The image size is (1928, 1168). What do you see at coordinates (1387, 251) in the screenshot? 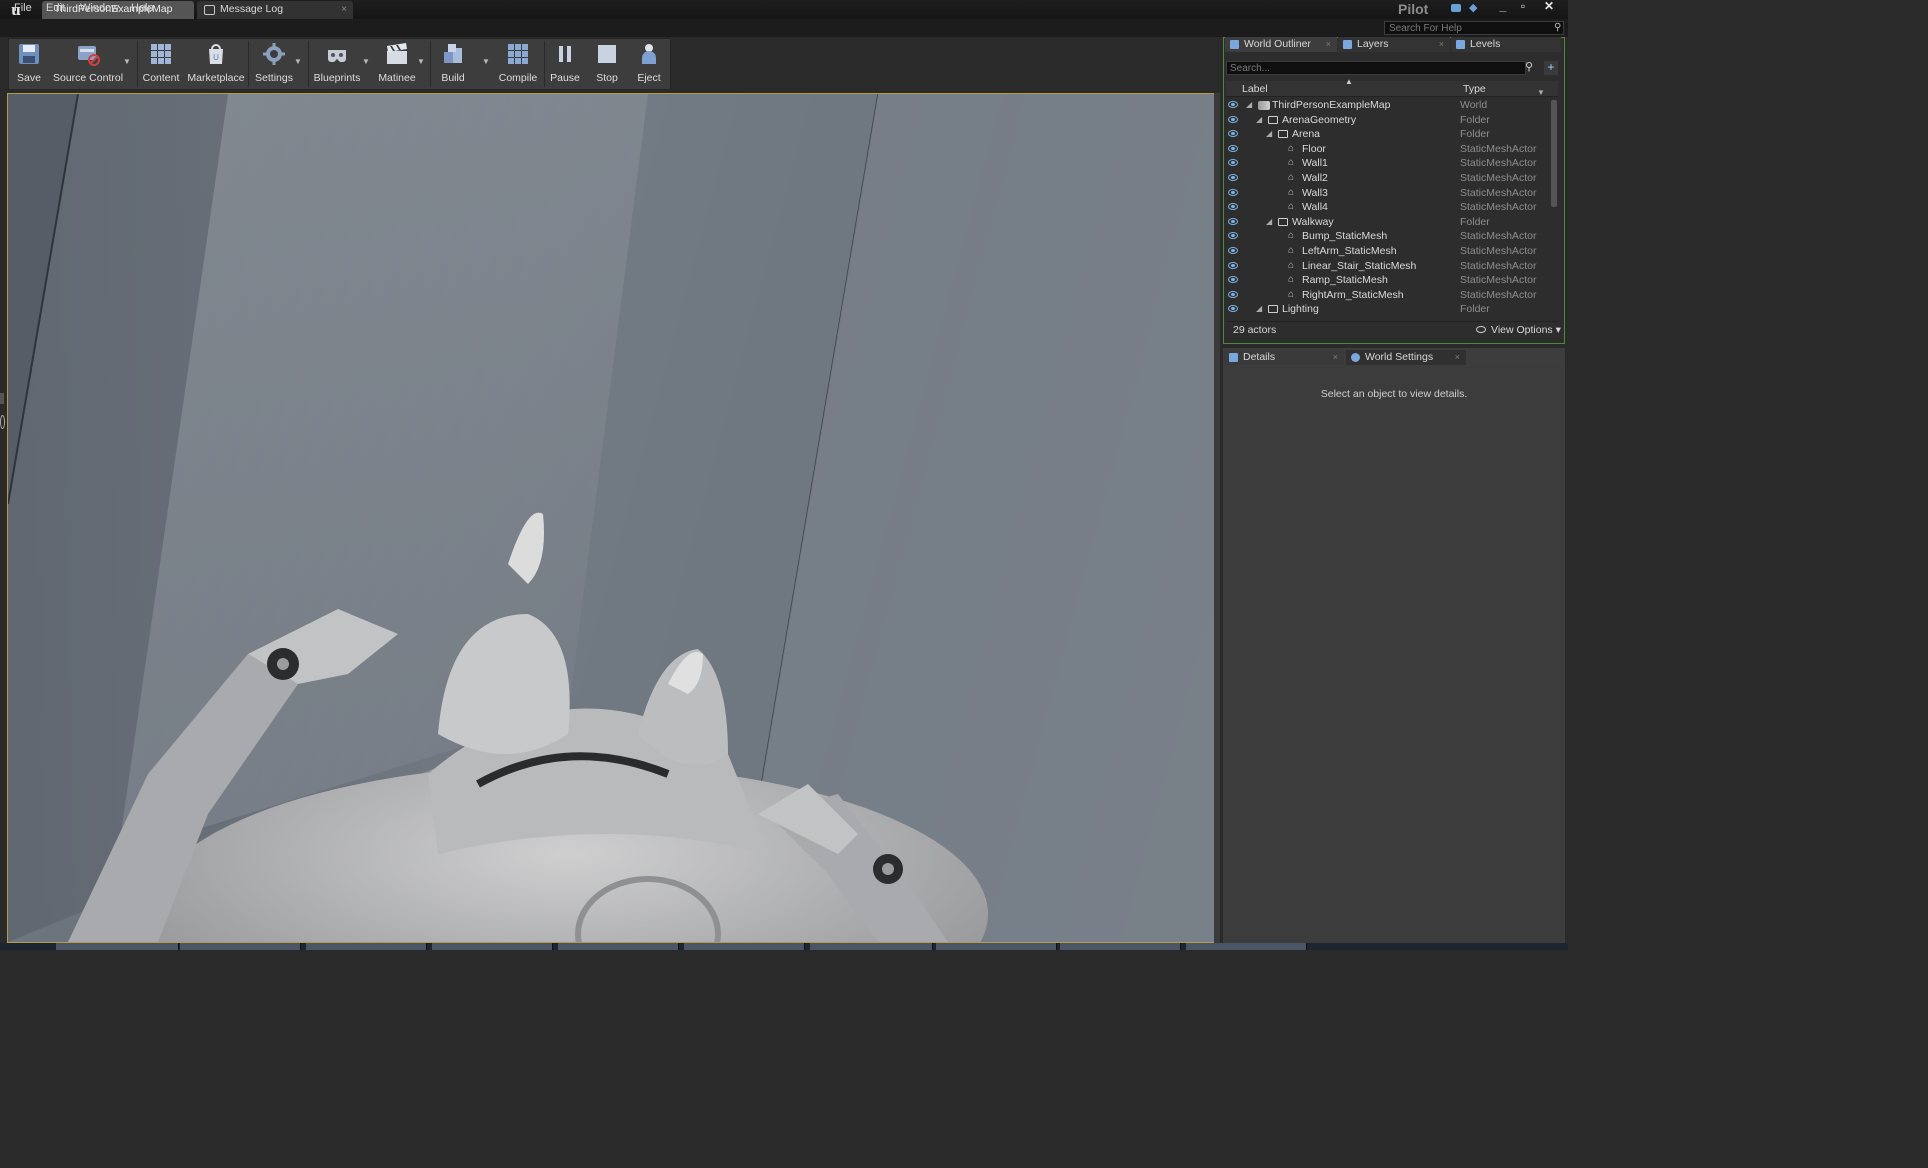
I see `outliner-row: ⌂ LeftArm_StaticMesh StaticMeshActor` at bounding box center [1387, 251].